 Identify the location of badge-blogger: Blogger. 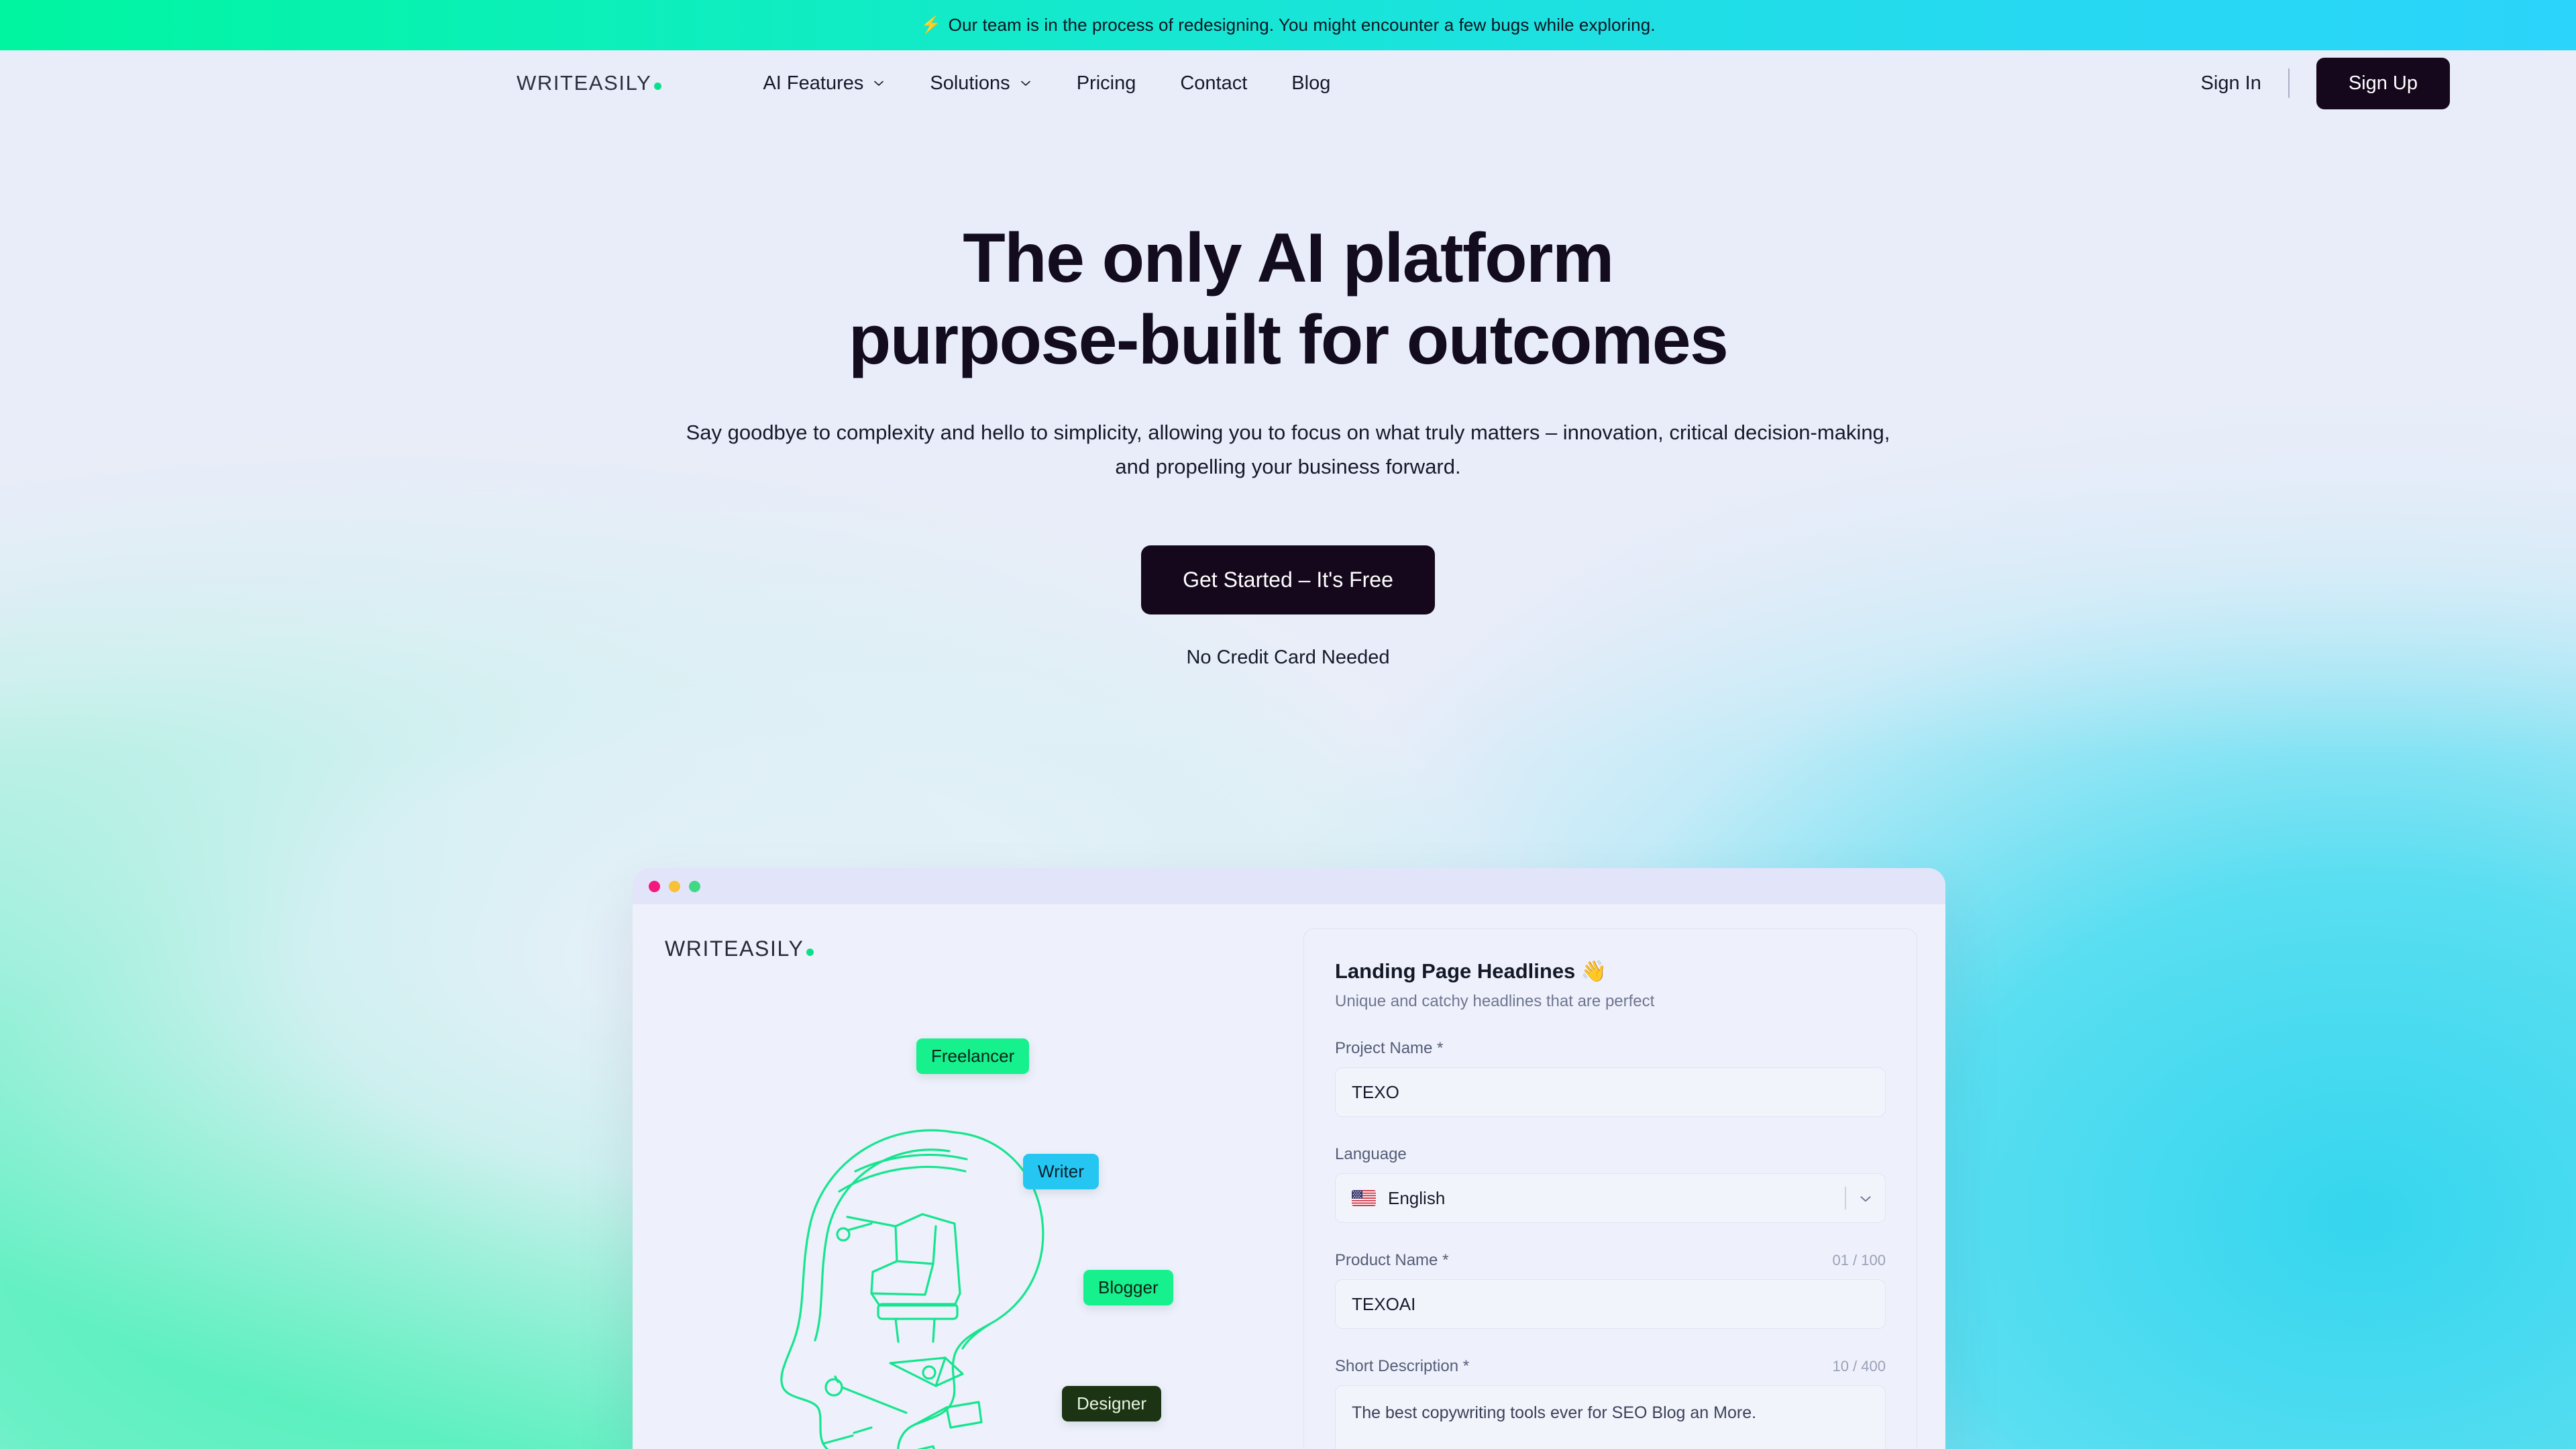
(1128, 1287).